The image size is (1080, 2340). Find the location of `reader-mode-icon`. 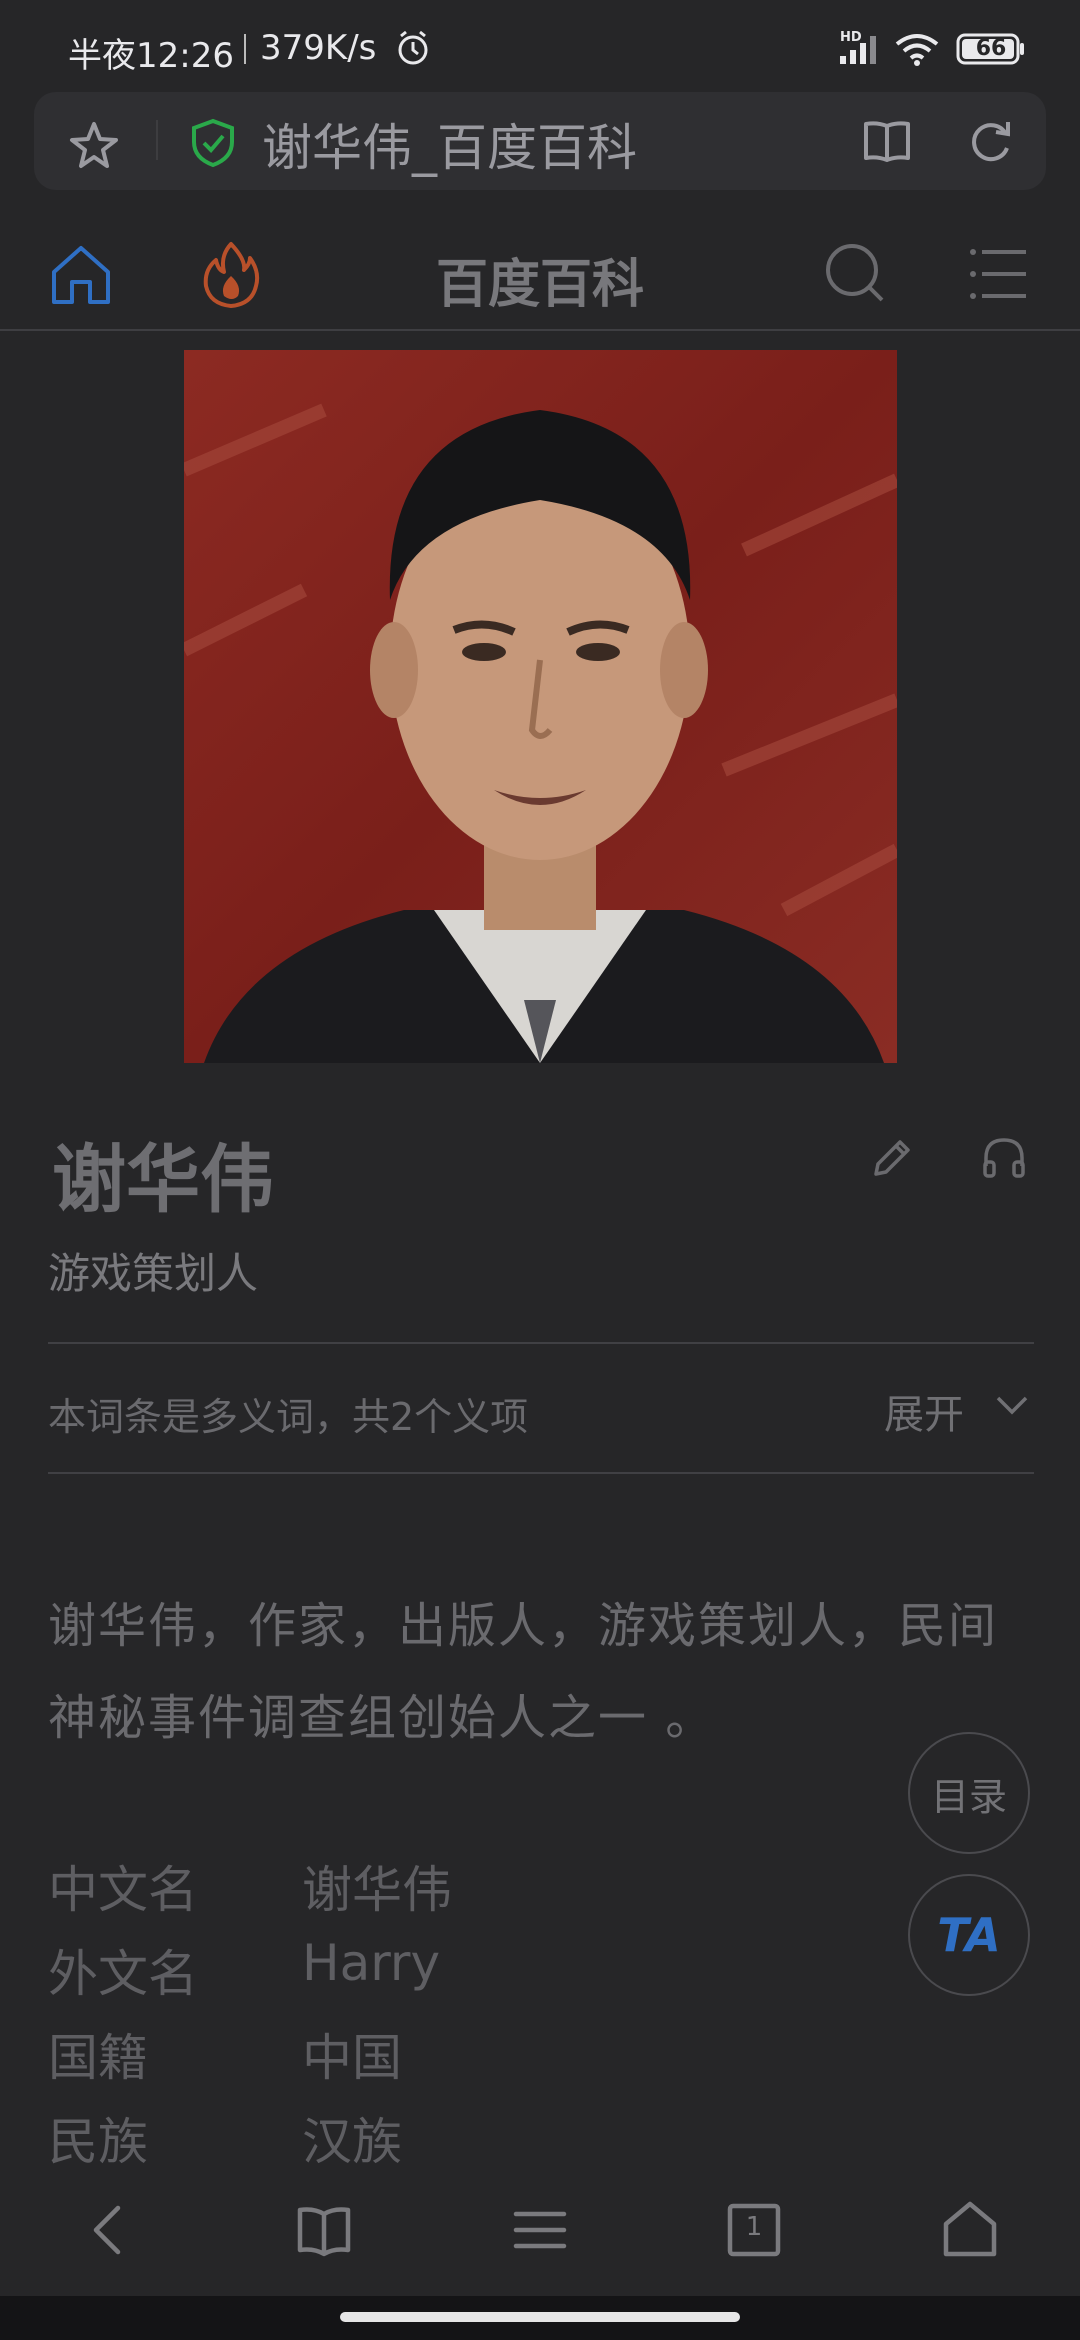

reader-mode-icon is located at coordinates (887, 143).